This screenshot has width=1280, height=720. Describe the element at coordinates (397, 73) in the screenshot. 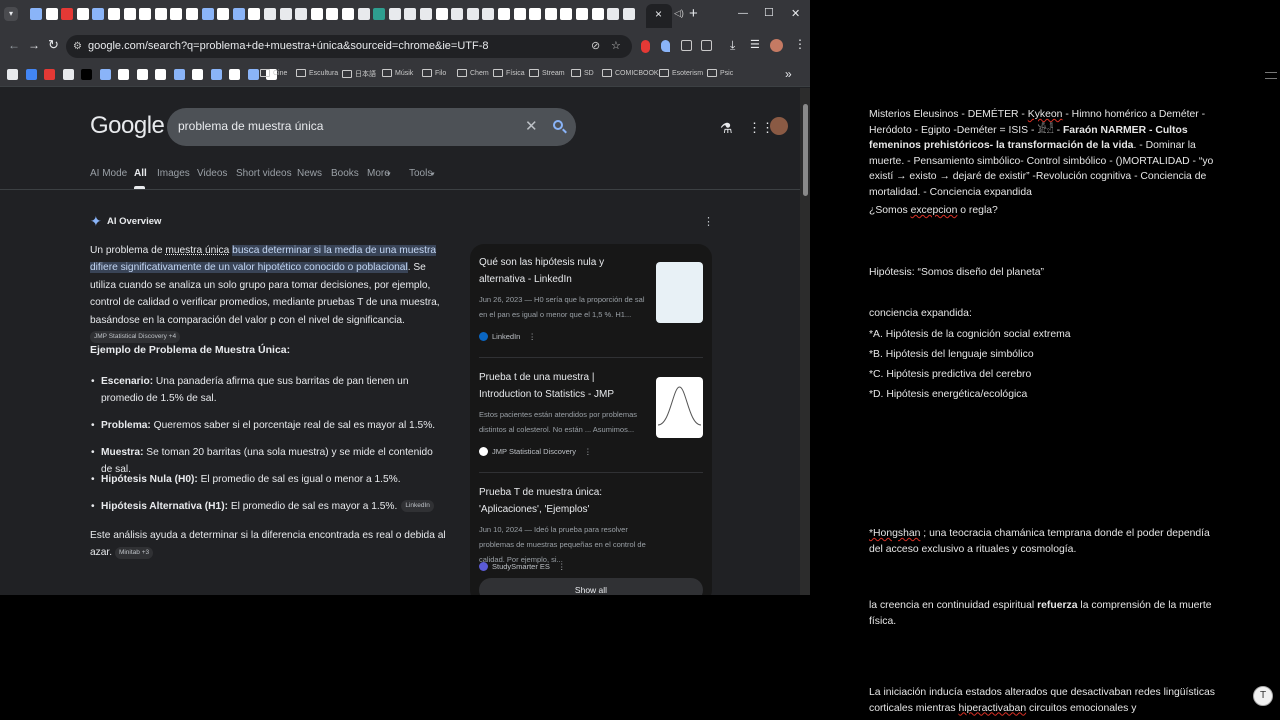

I see `bookmark-folder: Músik` at that location.